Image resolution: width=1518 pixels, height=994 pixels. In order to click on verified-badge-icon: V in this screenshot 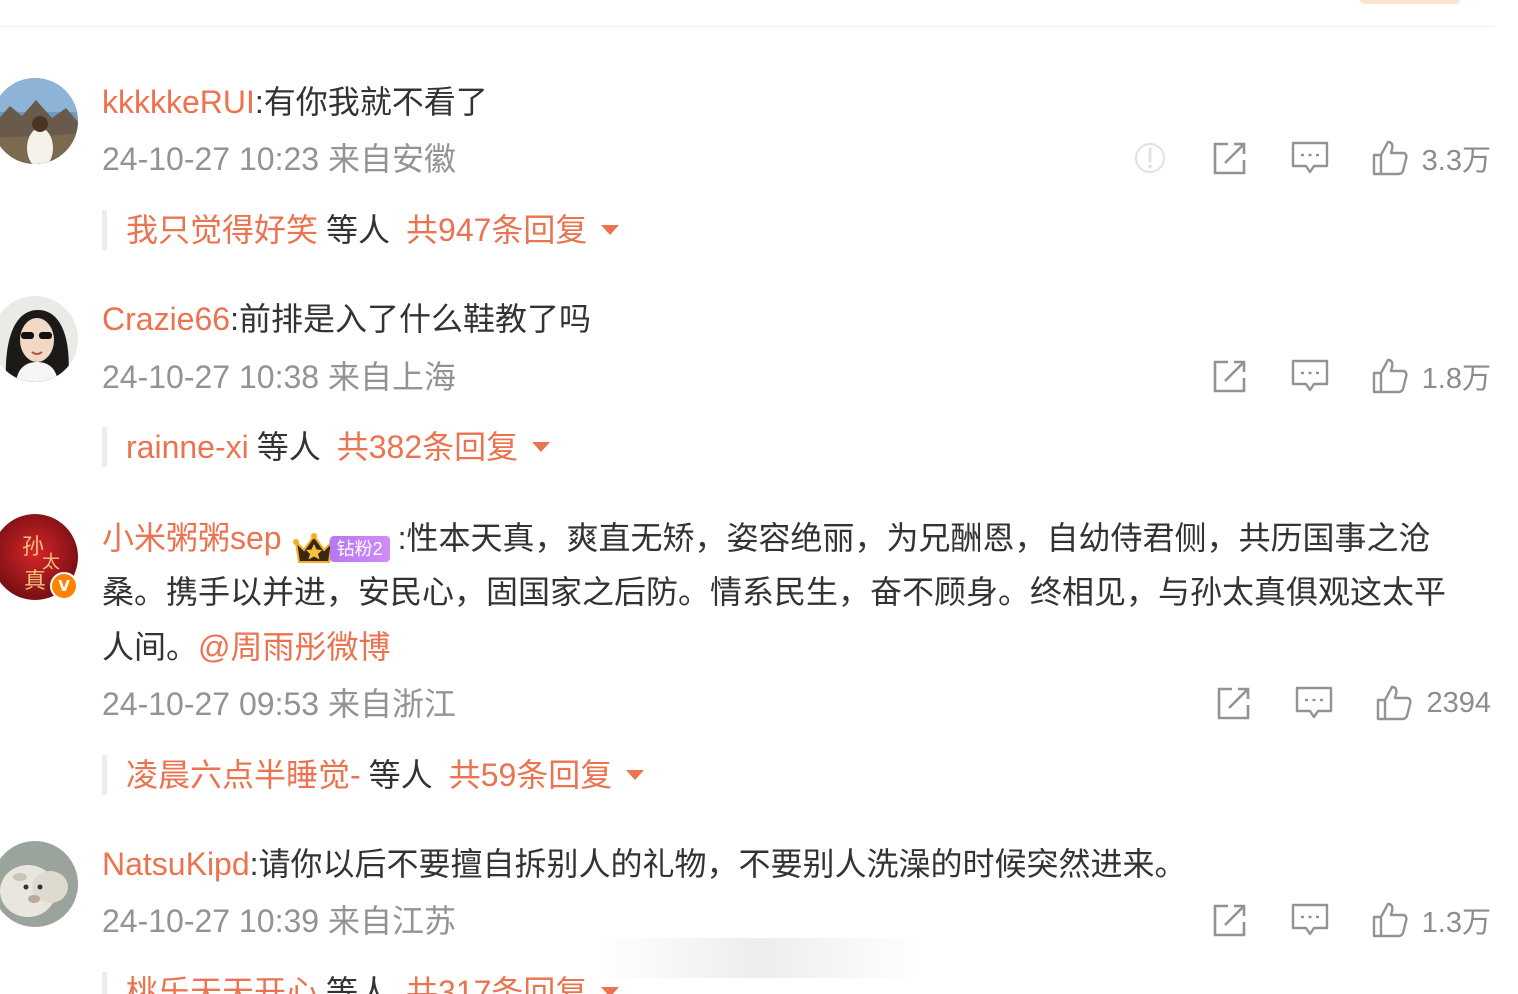, I will do `click(64, 586)`.